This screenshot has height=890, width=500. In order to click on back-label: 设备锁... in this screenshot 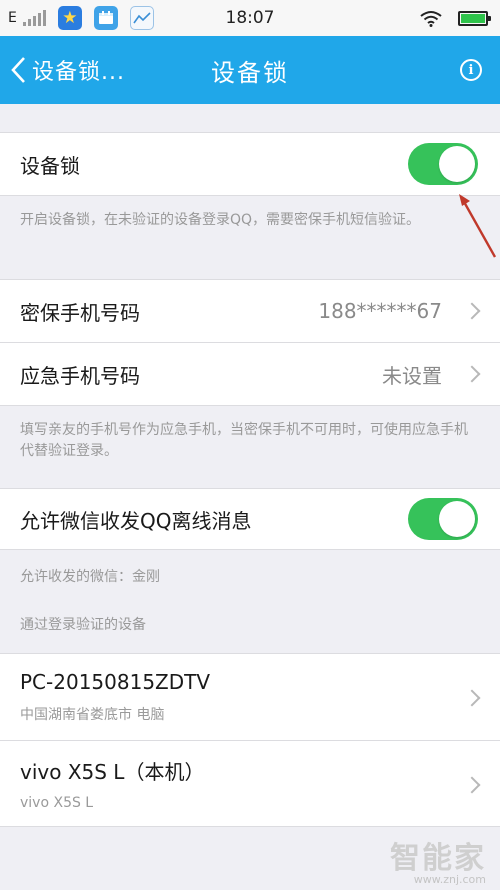, I will do `click(78, 72)`.